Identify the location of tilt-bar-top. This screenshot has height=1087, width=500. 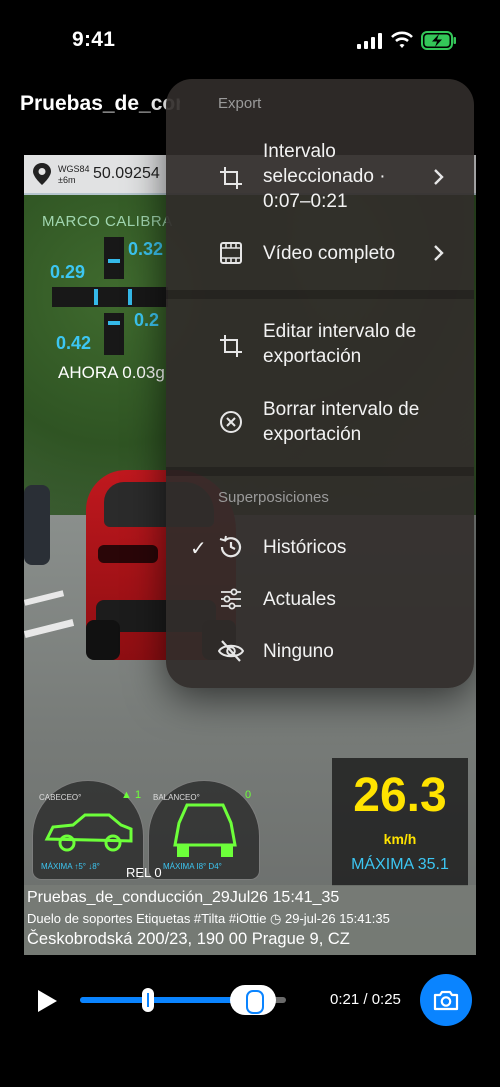
(114, 258).